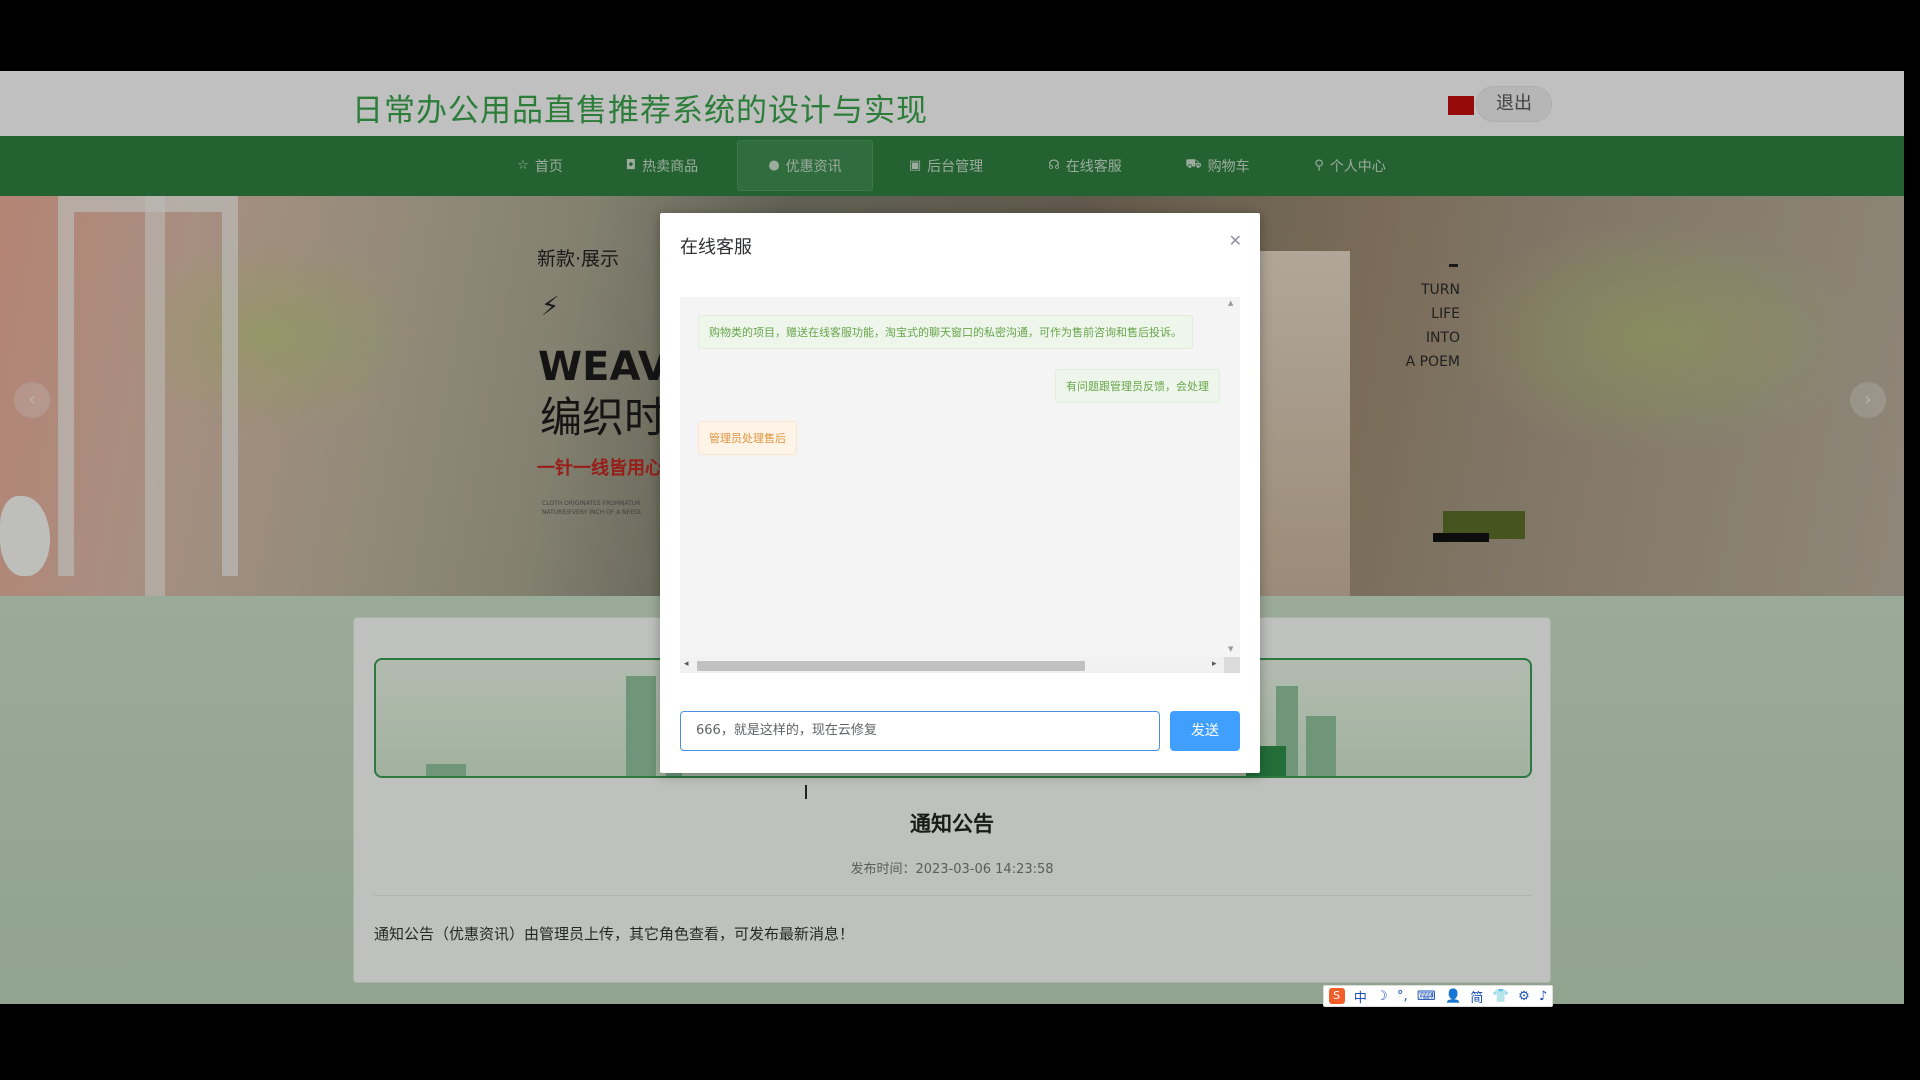 Image resolution: width=1920 pixels, height=1080 pixels. I want to click on settings-icon: ⚙, so click(1524, 996).